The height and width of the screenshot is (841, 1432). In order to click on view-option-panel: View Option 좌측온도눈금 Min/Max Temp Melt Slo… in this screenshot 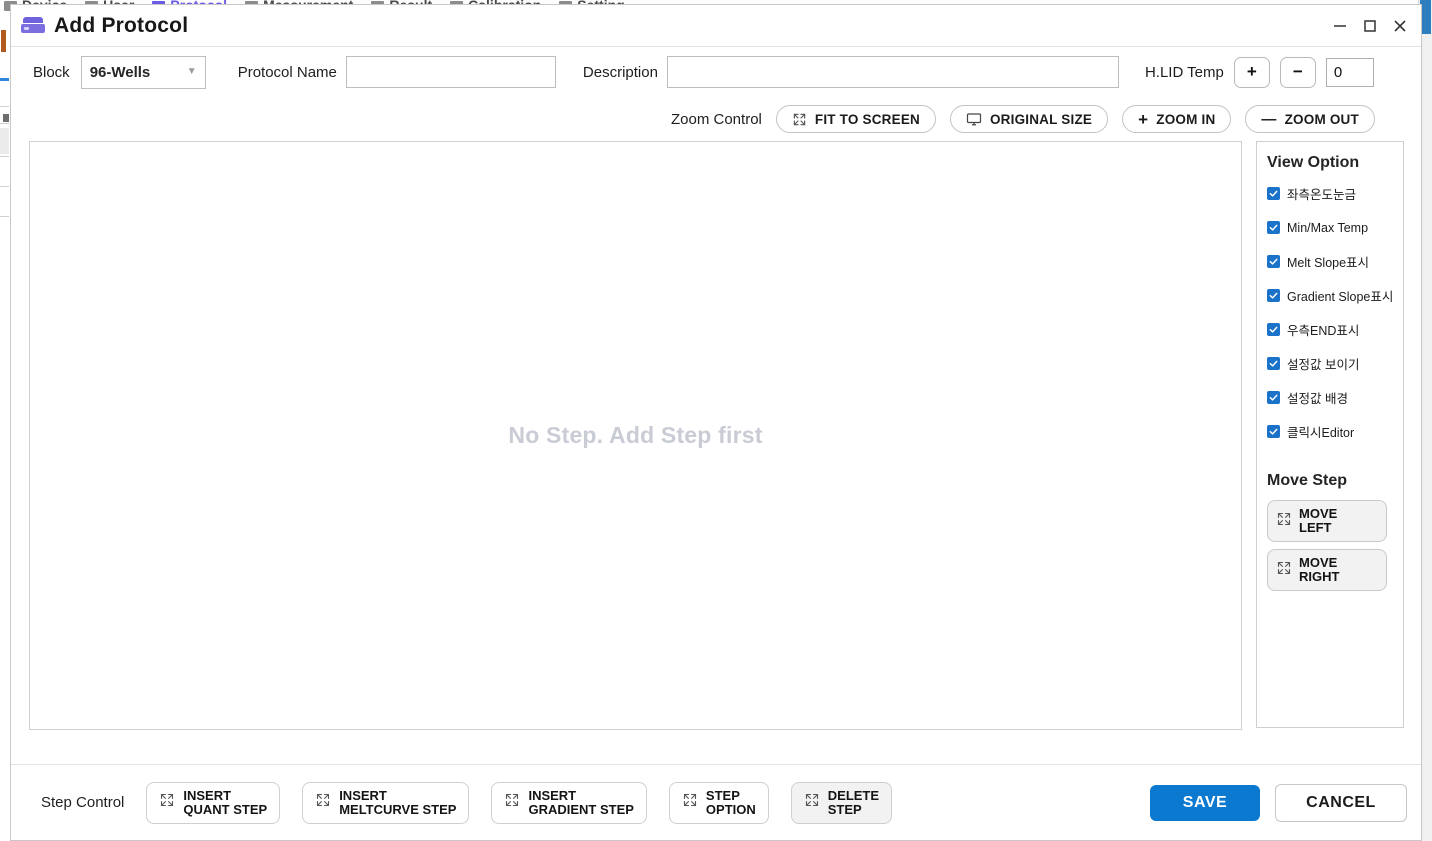, I will do `click(1330, 434)`.